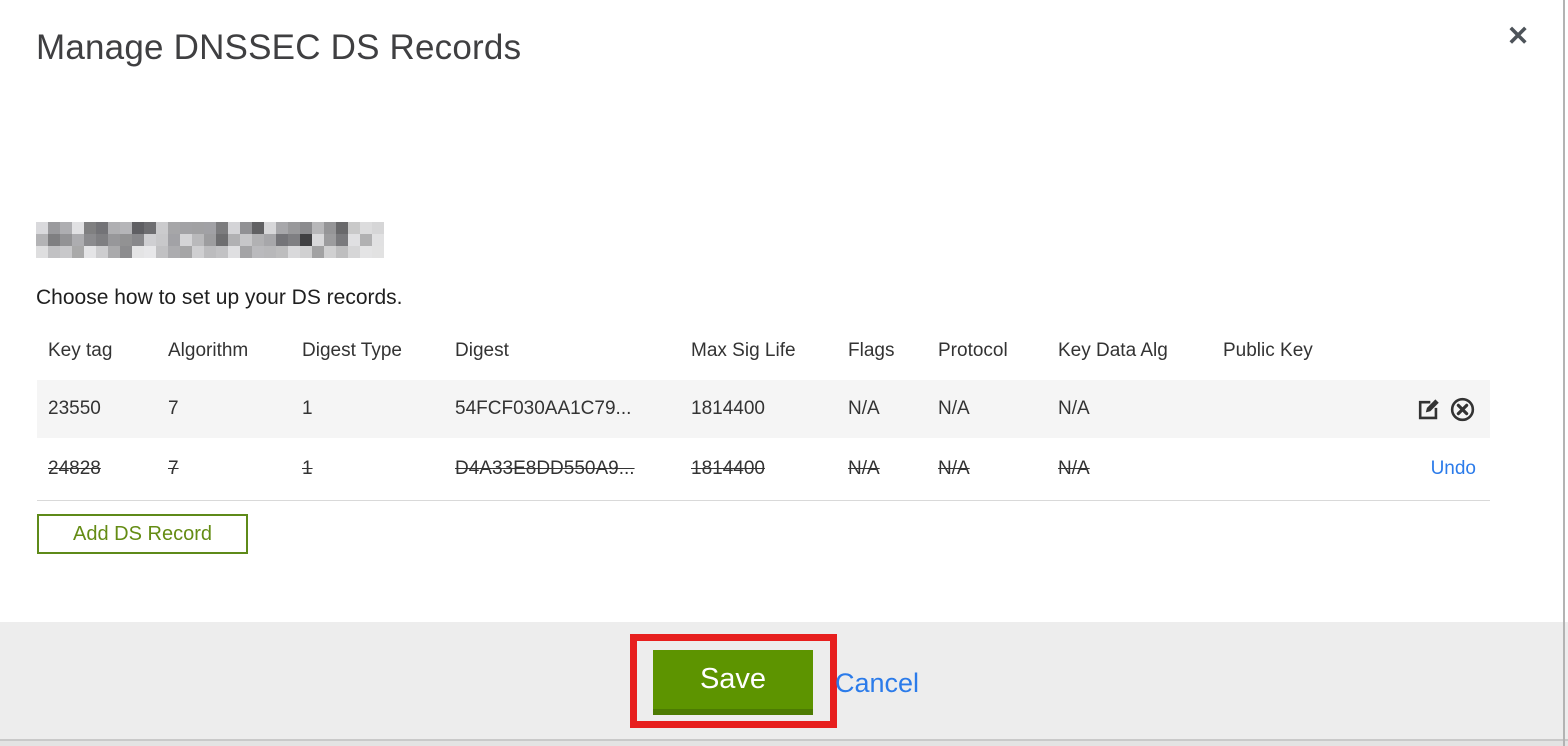  Describe the element at coordinates (743, 350) in the screenshot. I see `col-header-max-sig-life: Max Sig Life` at that location.